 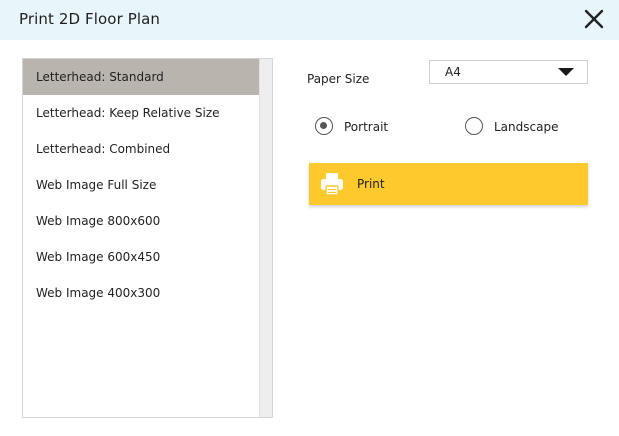 I want to click on close-icon, so click(x=594, y=19).